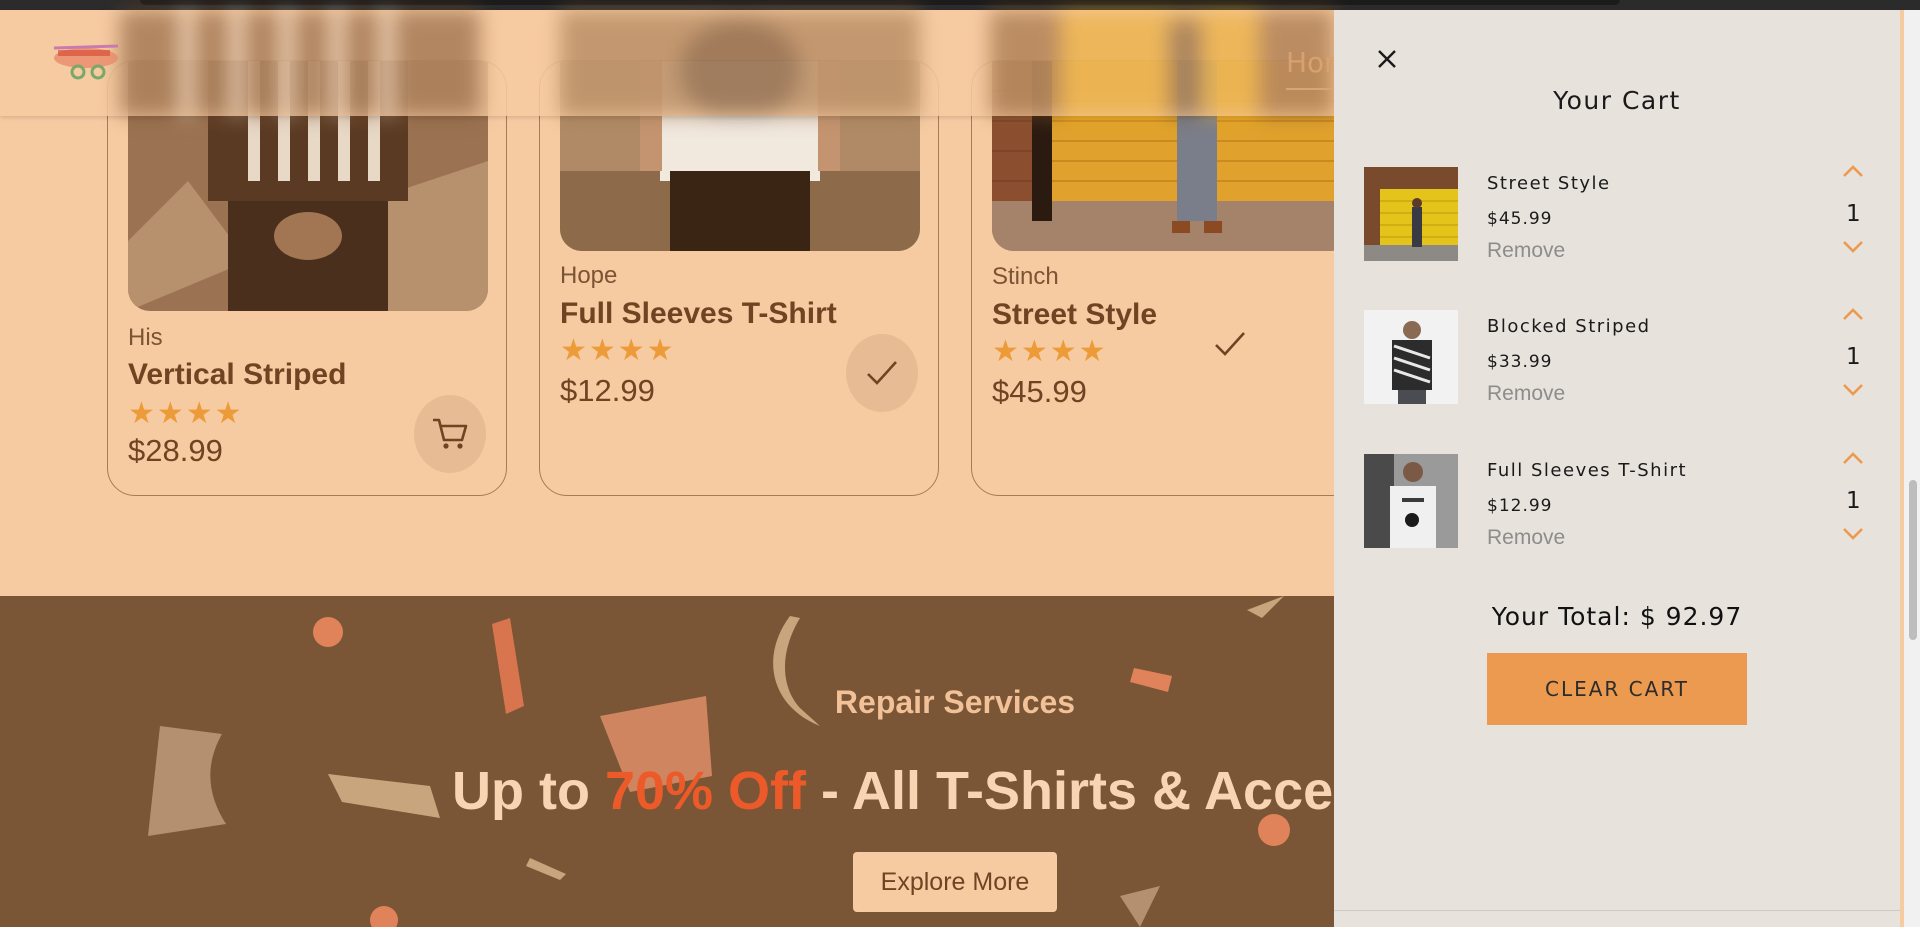 The height and width of the screenshot is (927, 1920). I want to click on product-card: Hope Full Sleeves T-Shirt ★★★★ $12.99, so click(739, 278).